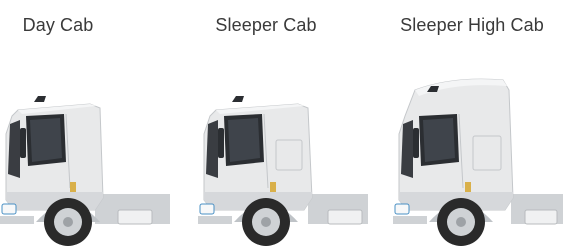  What do you see at coordinates (58, 25) in the screenshot?
I see `cab-option-label: Day Cab` at bounding box center [58, 25].